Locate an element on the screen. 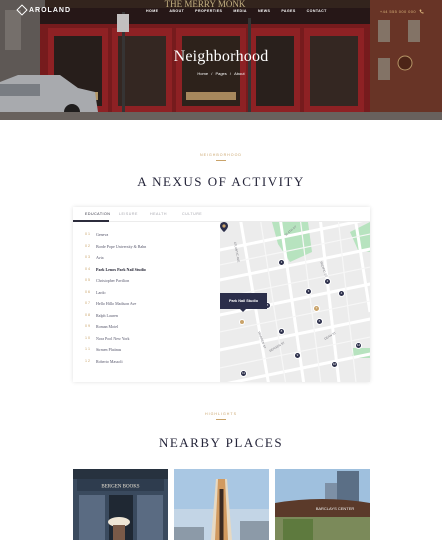 Image resolution: width=442 pixels, height=540 pixels. place-name: Hello Hillo Madison Ave is located at coordinates (116, 303).